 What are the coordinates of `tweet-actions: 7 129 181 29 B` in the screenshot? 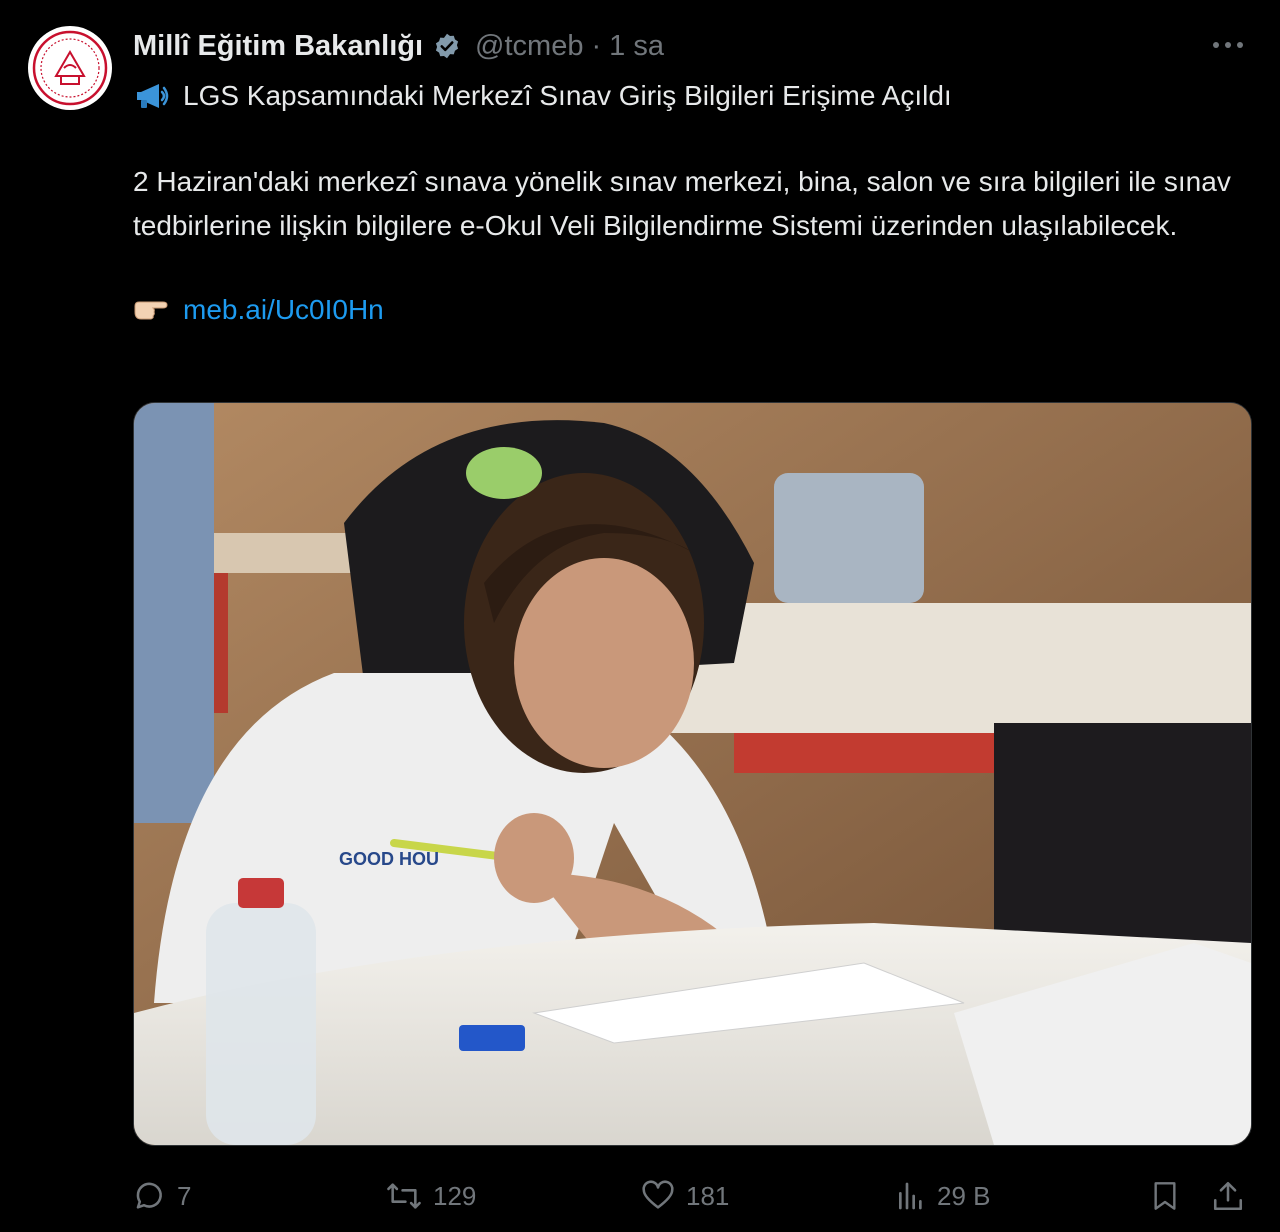 It's located at (691, 1196).